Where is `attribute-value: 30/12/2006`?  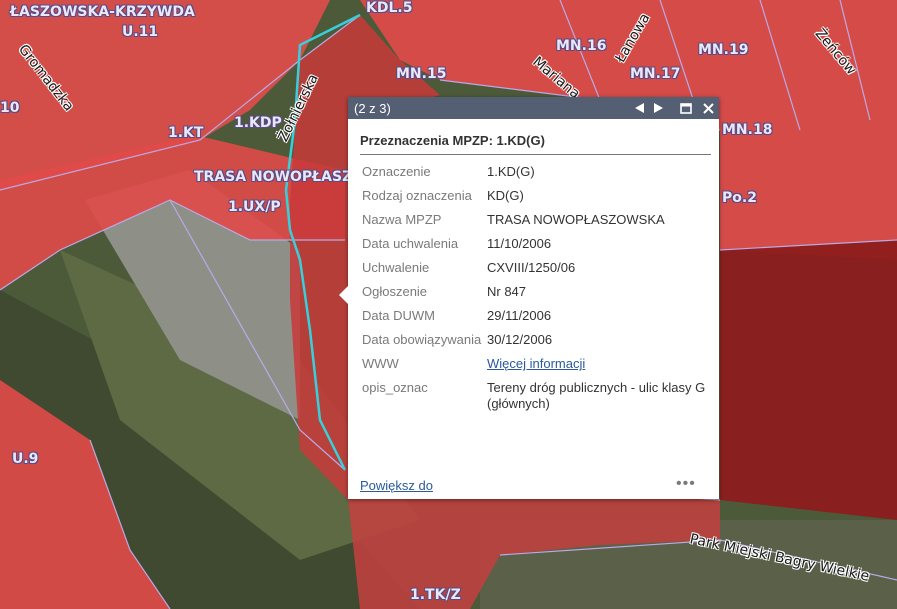 attribute-value: 30/12/2006 is located at coordinates (520, 339).